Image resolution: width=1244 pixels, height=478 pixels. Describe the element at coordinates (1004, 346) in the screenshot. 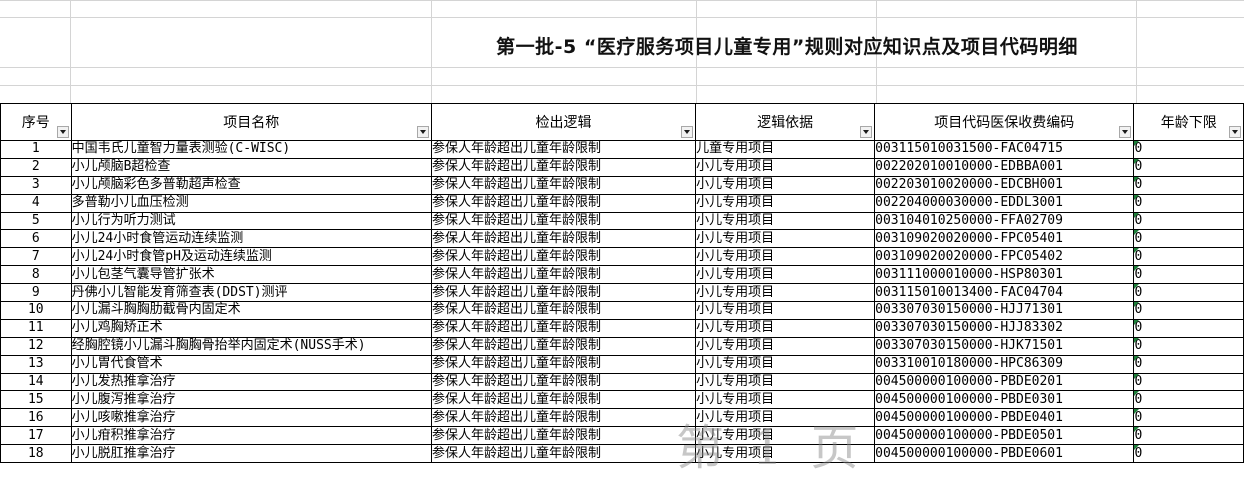

I see `cell-code: 003307030150000-HJK71501` at that location.